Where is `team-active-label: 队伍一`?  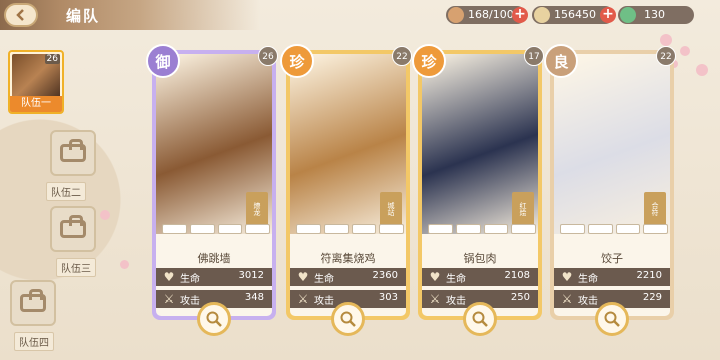
team-active-label: 队伍一 is located at coordinates (36, 104).